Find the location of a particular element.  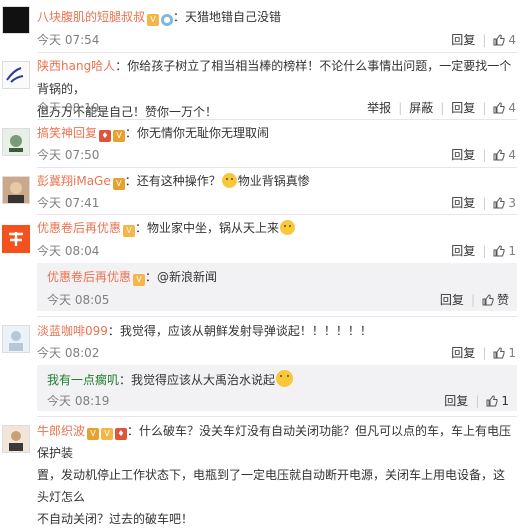

verified-icon: V is located at coordinates (93, 434).